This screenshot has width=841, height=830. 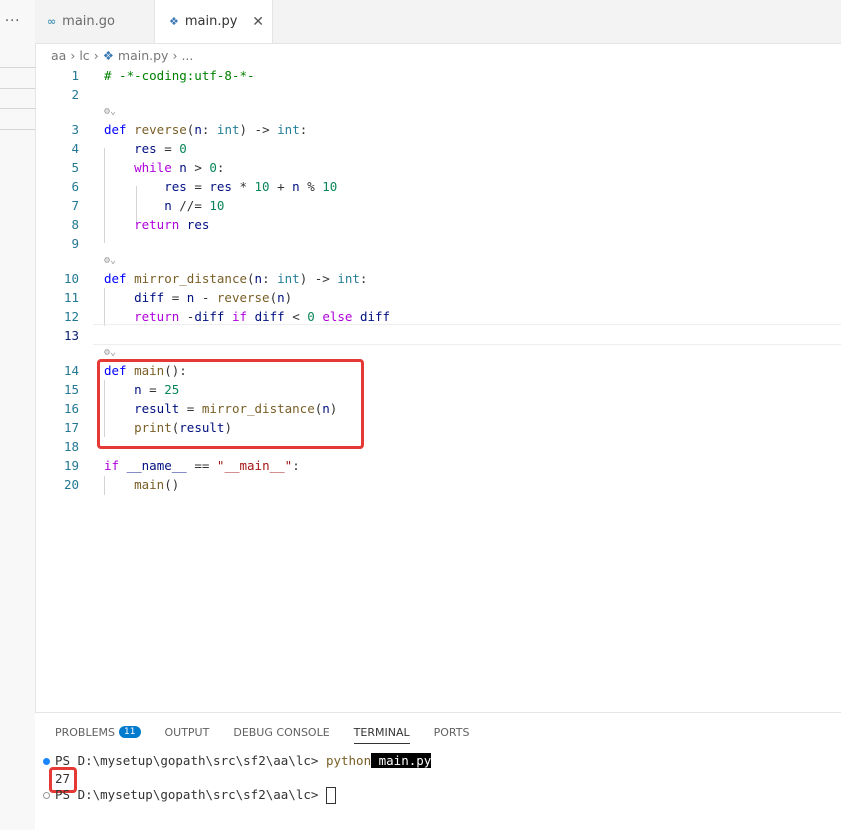 I want to click on code-line: 13, so click(x=438, y=335).